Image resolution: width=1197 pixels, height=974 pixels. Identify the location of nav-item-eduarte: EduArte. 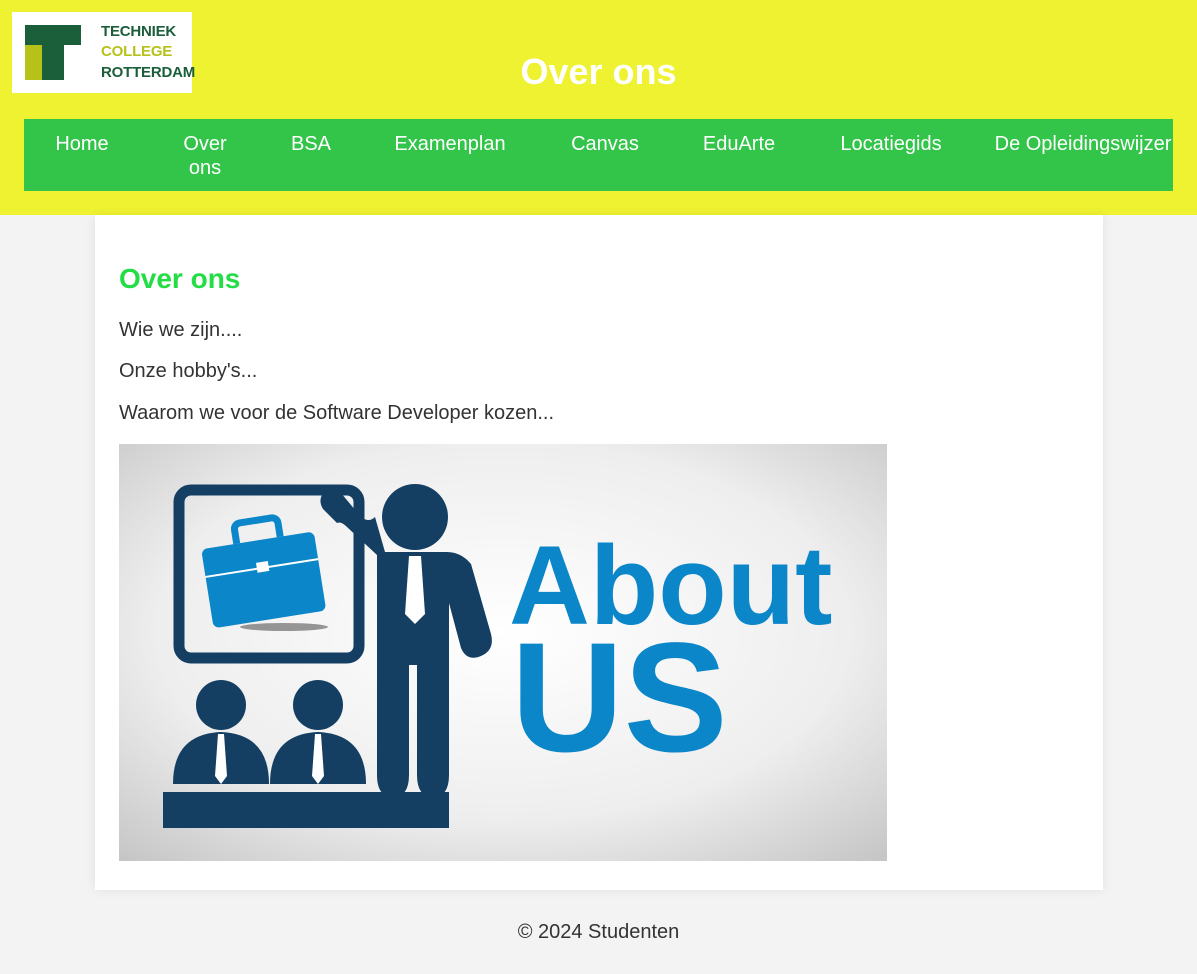
(739, 144).